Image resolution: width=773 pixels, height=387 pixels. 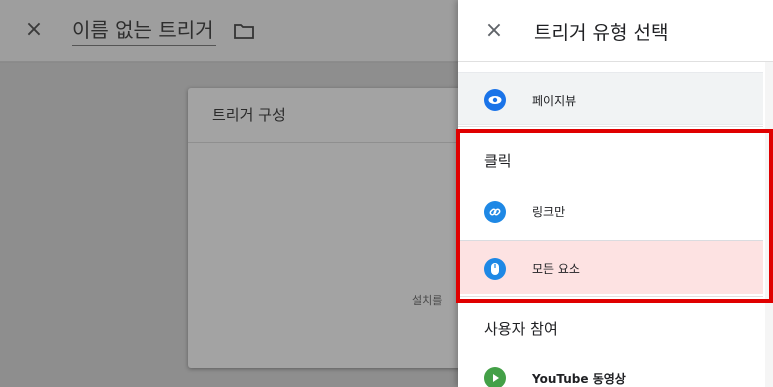 I want to click on panel-title: 트리거 유형 선택, so click(x=601, y=33).